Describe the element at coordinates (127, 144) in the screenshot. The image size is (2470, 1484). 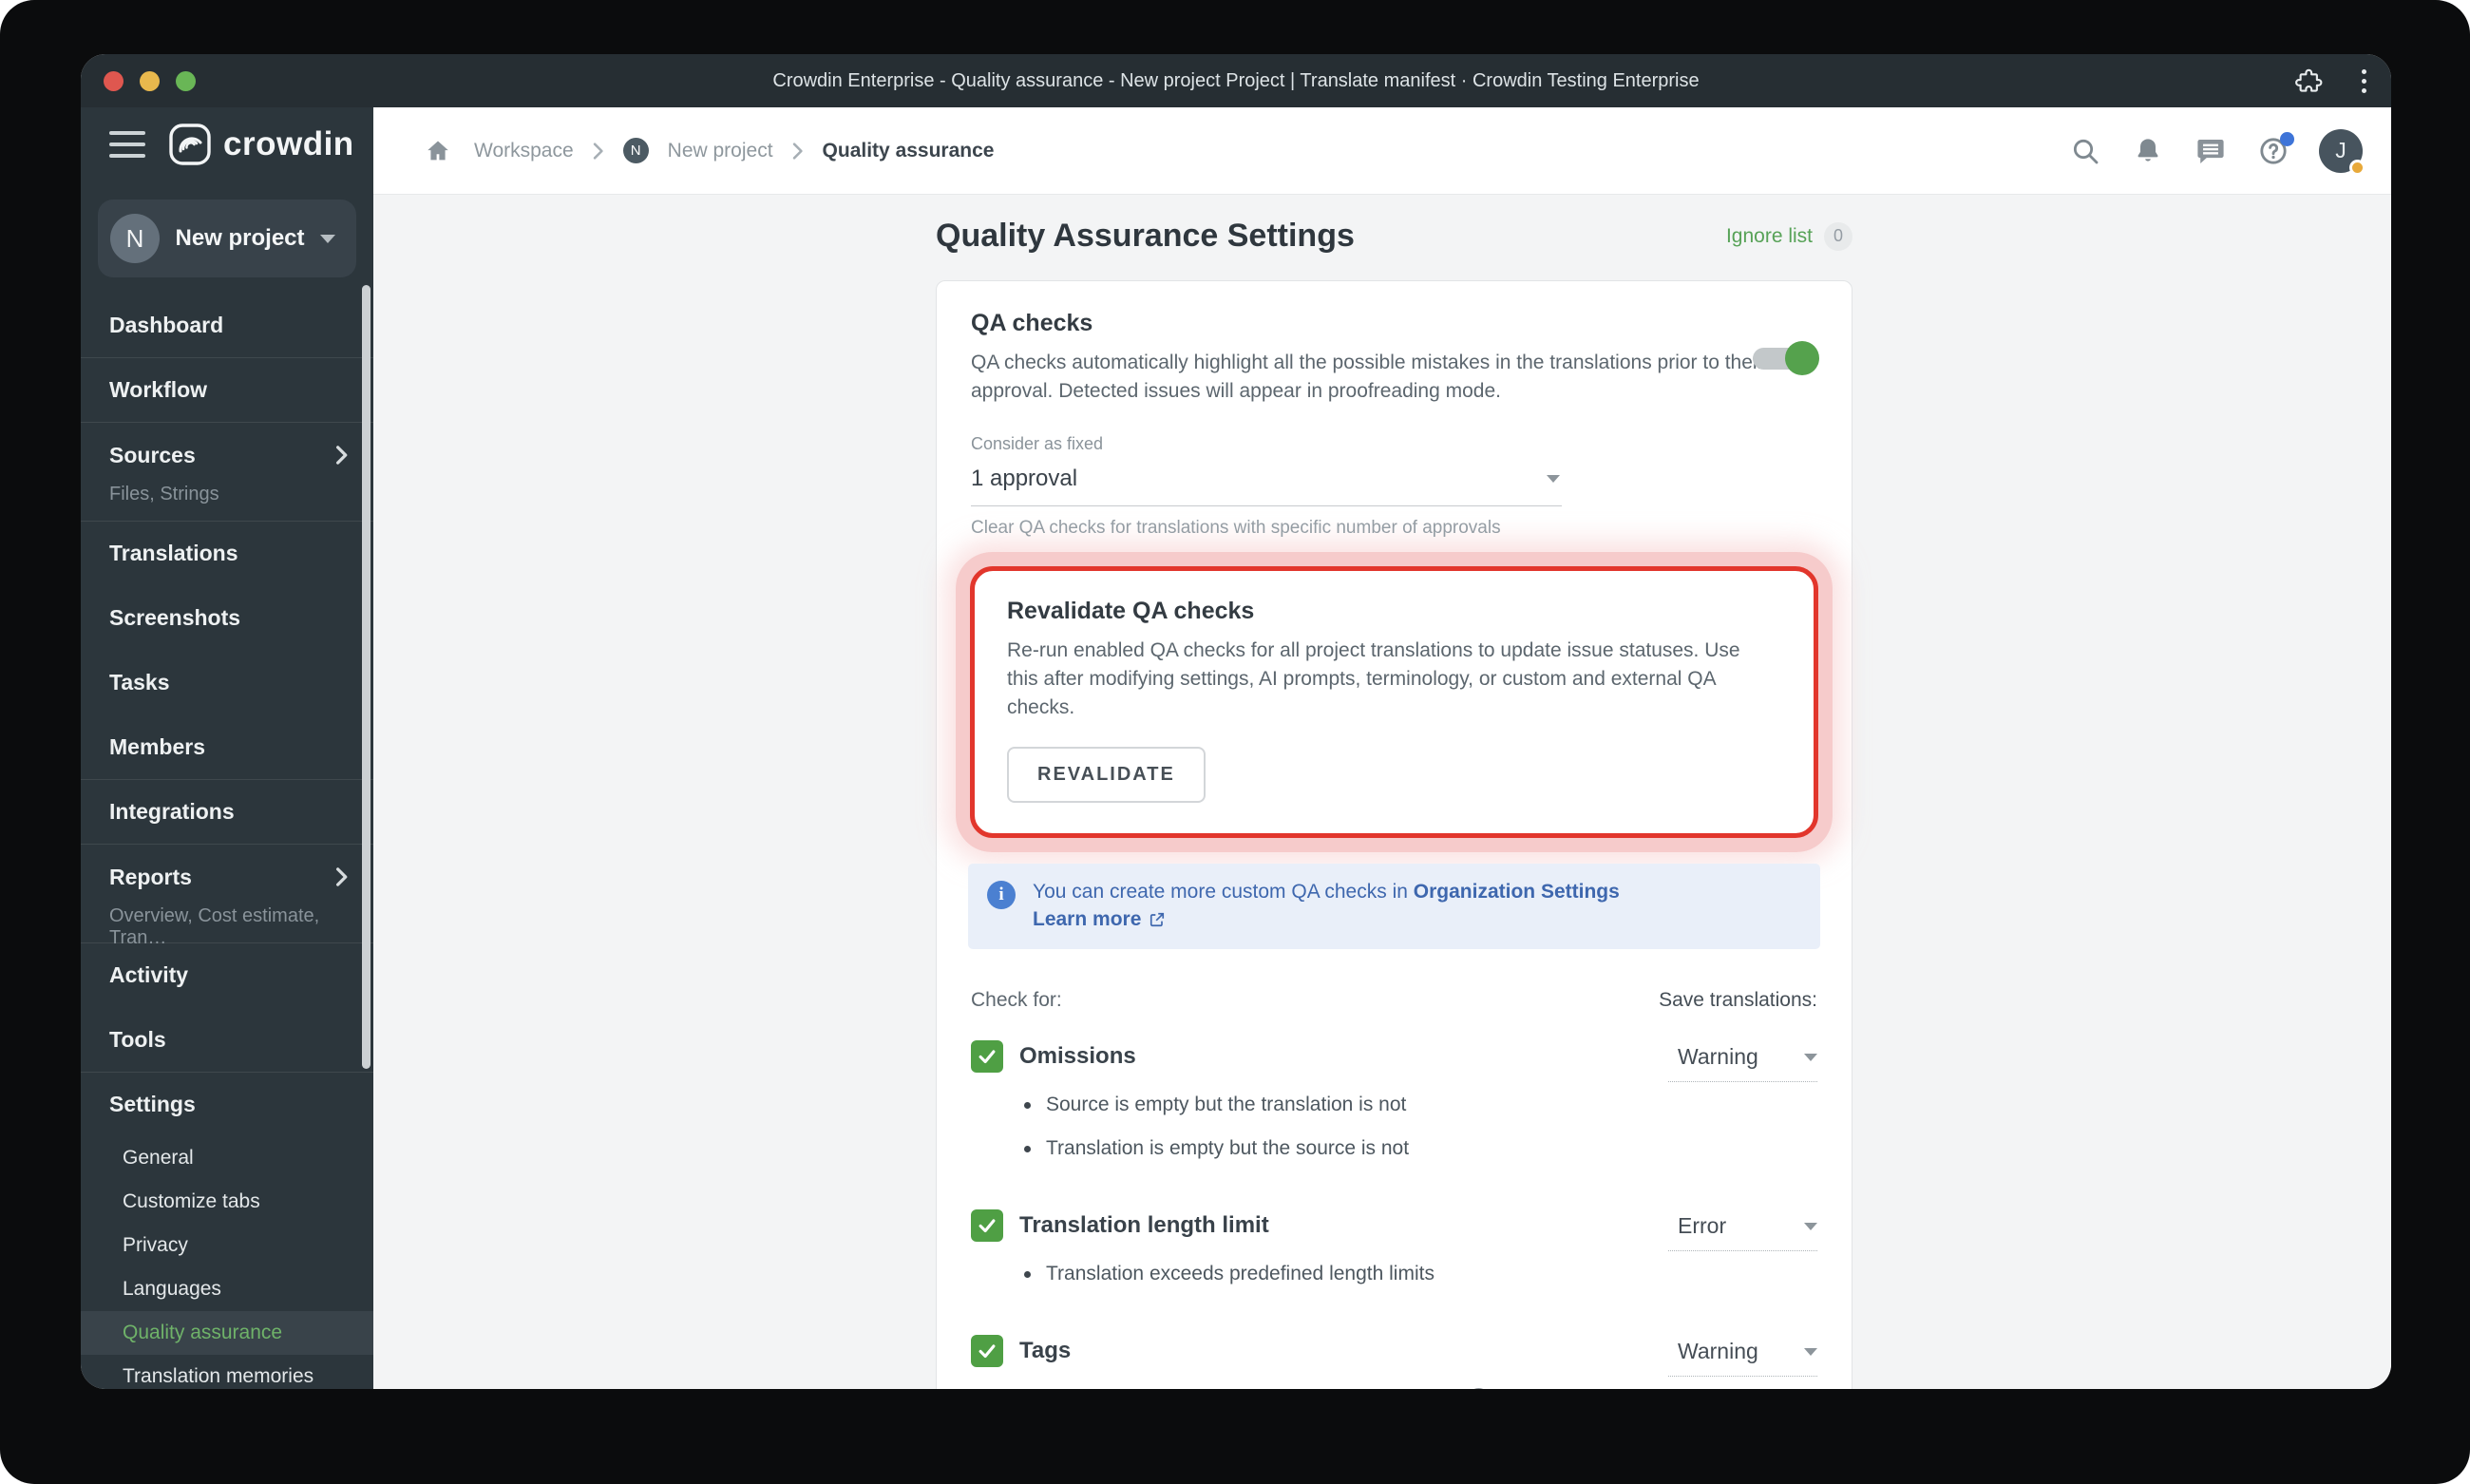
I see `hamburger-menu-icon` at that location.